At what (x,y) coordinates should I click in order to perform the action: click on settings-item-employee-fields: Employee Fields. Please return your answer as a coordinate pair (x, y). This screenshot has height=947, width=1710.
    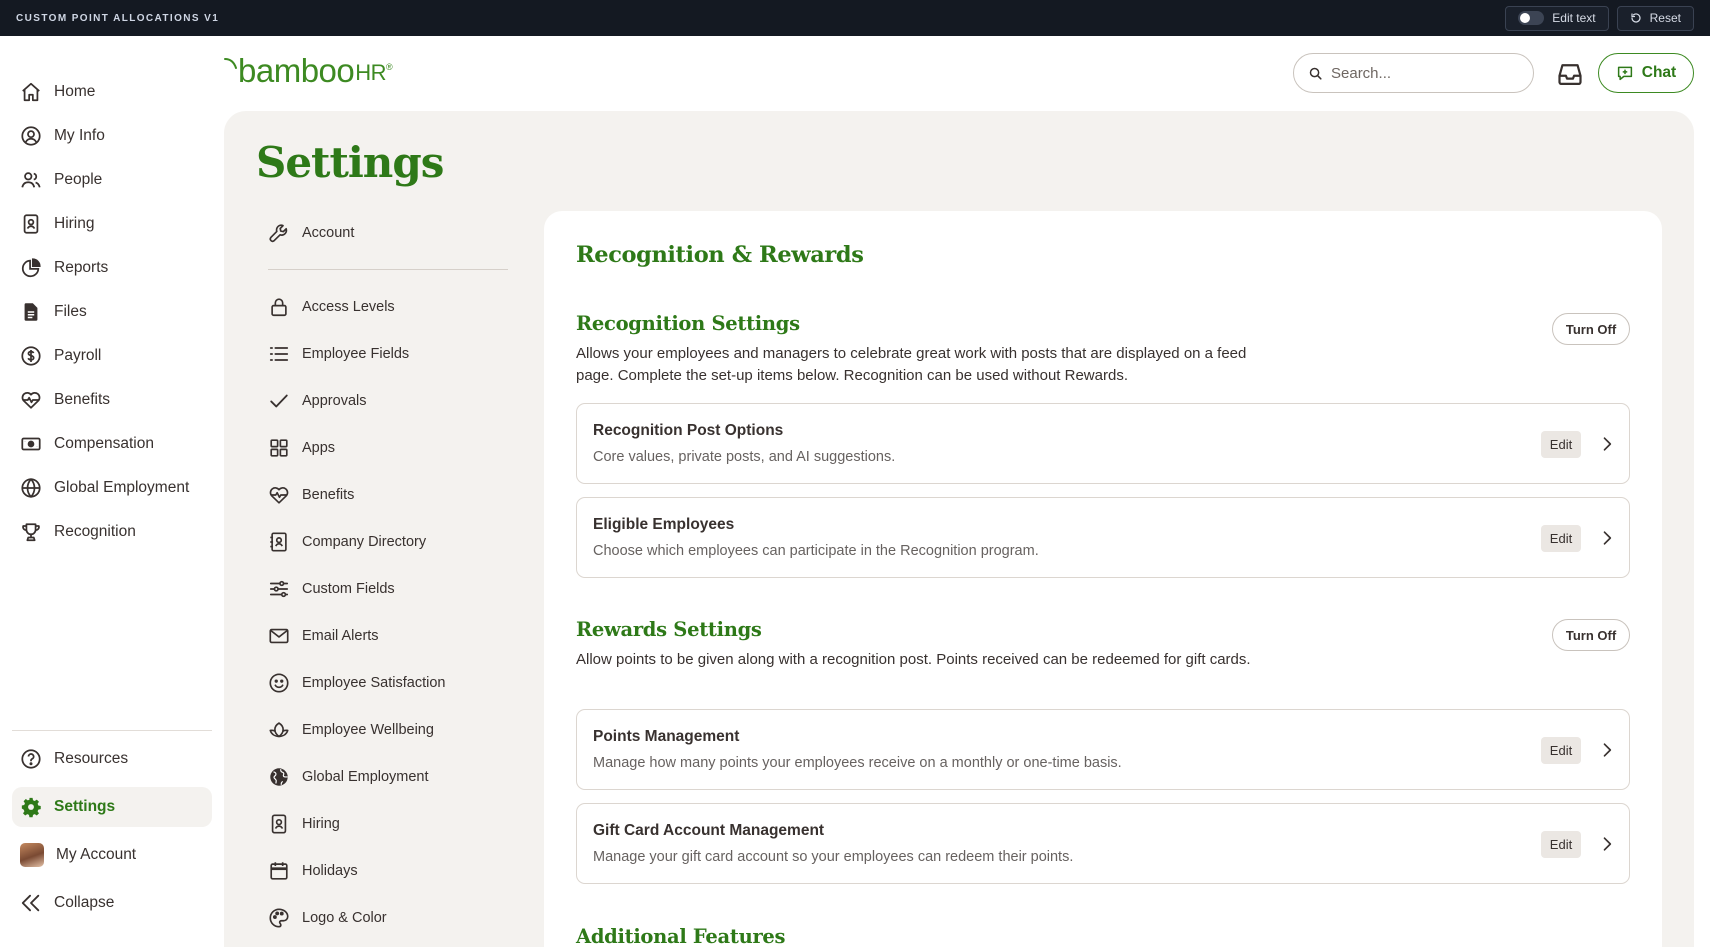
    Looking at the image, I should click on (390, 354).